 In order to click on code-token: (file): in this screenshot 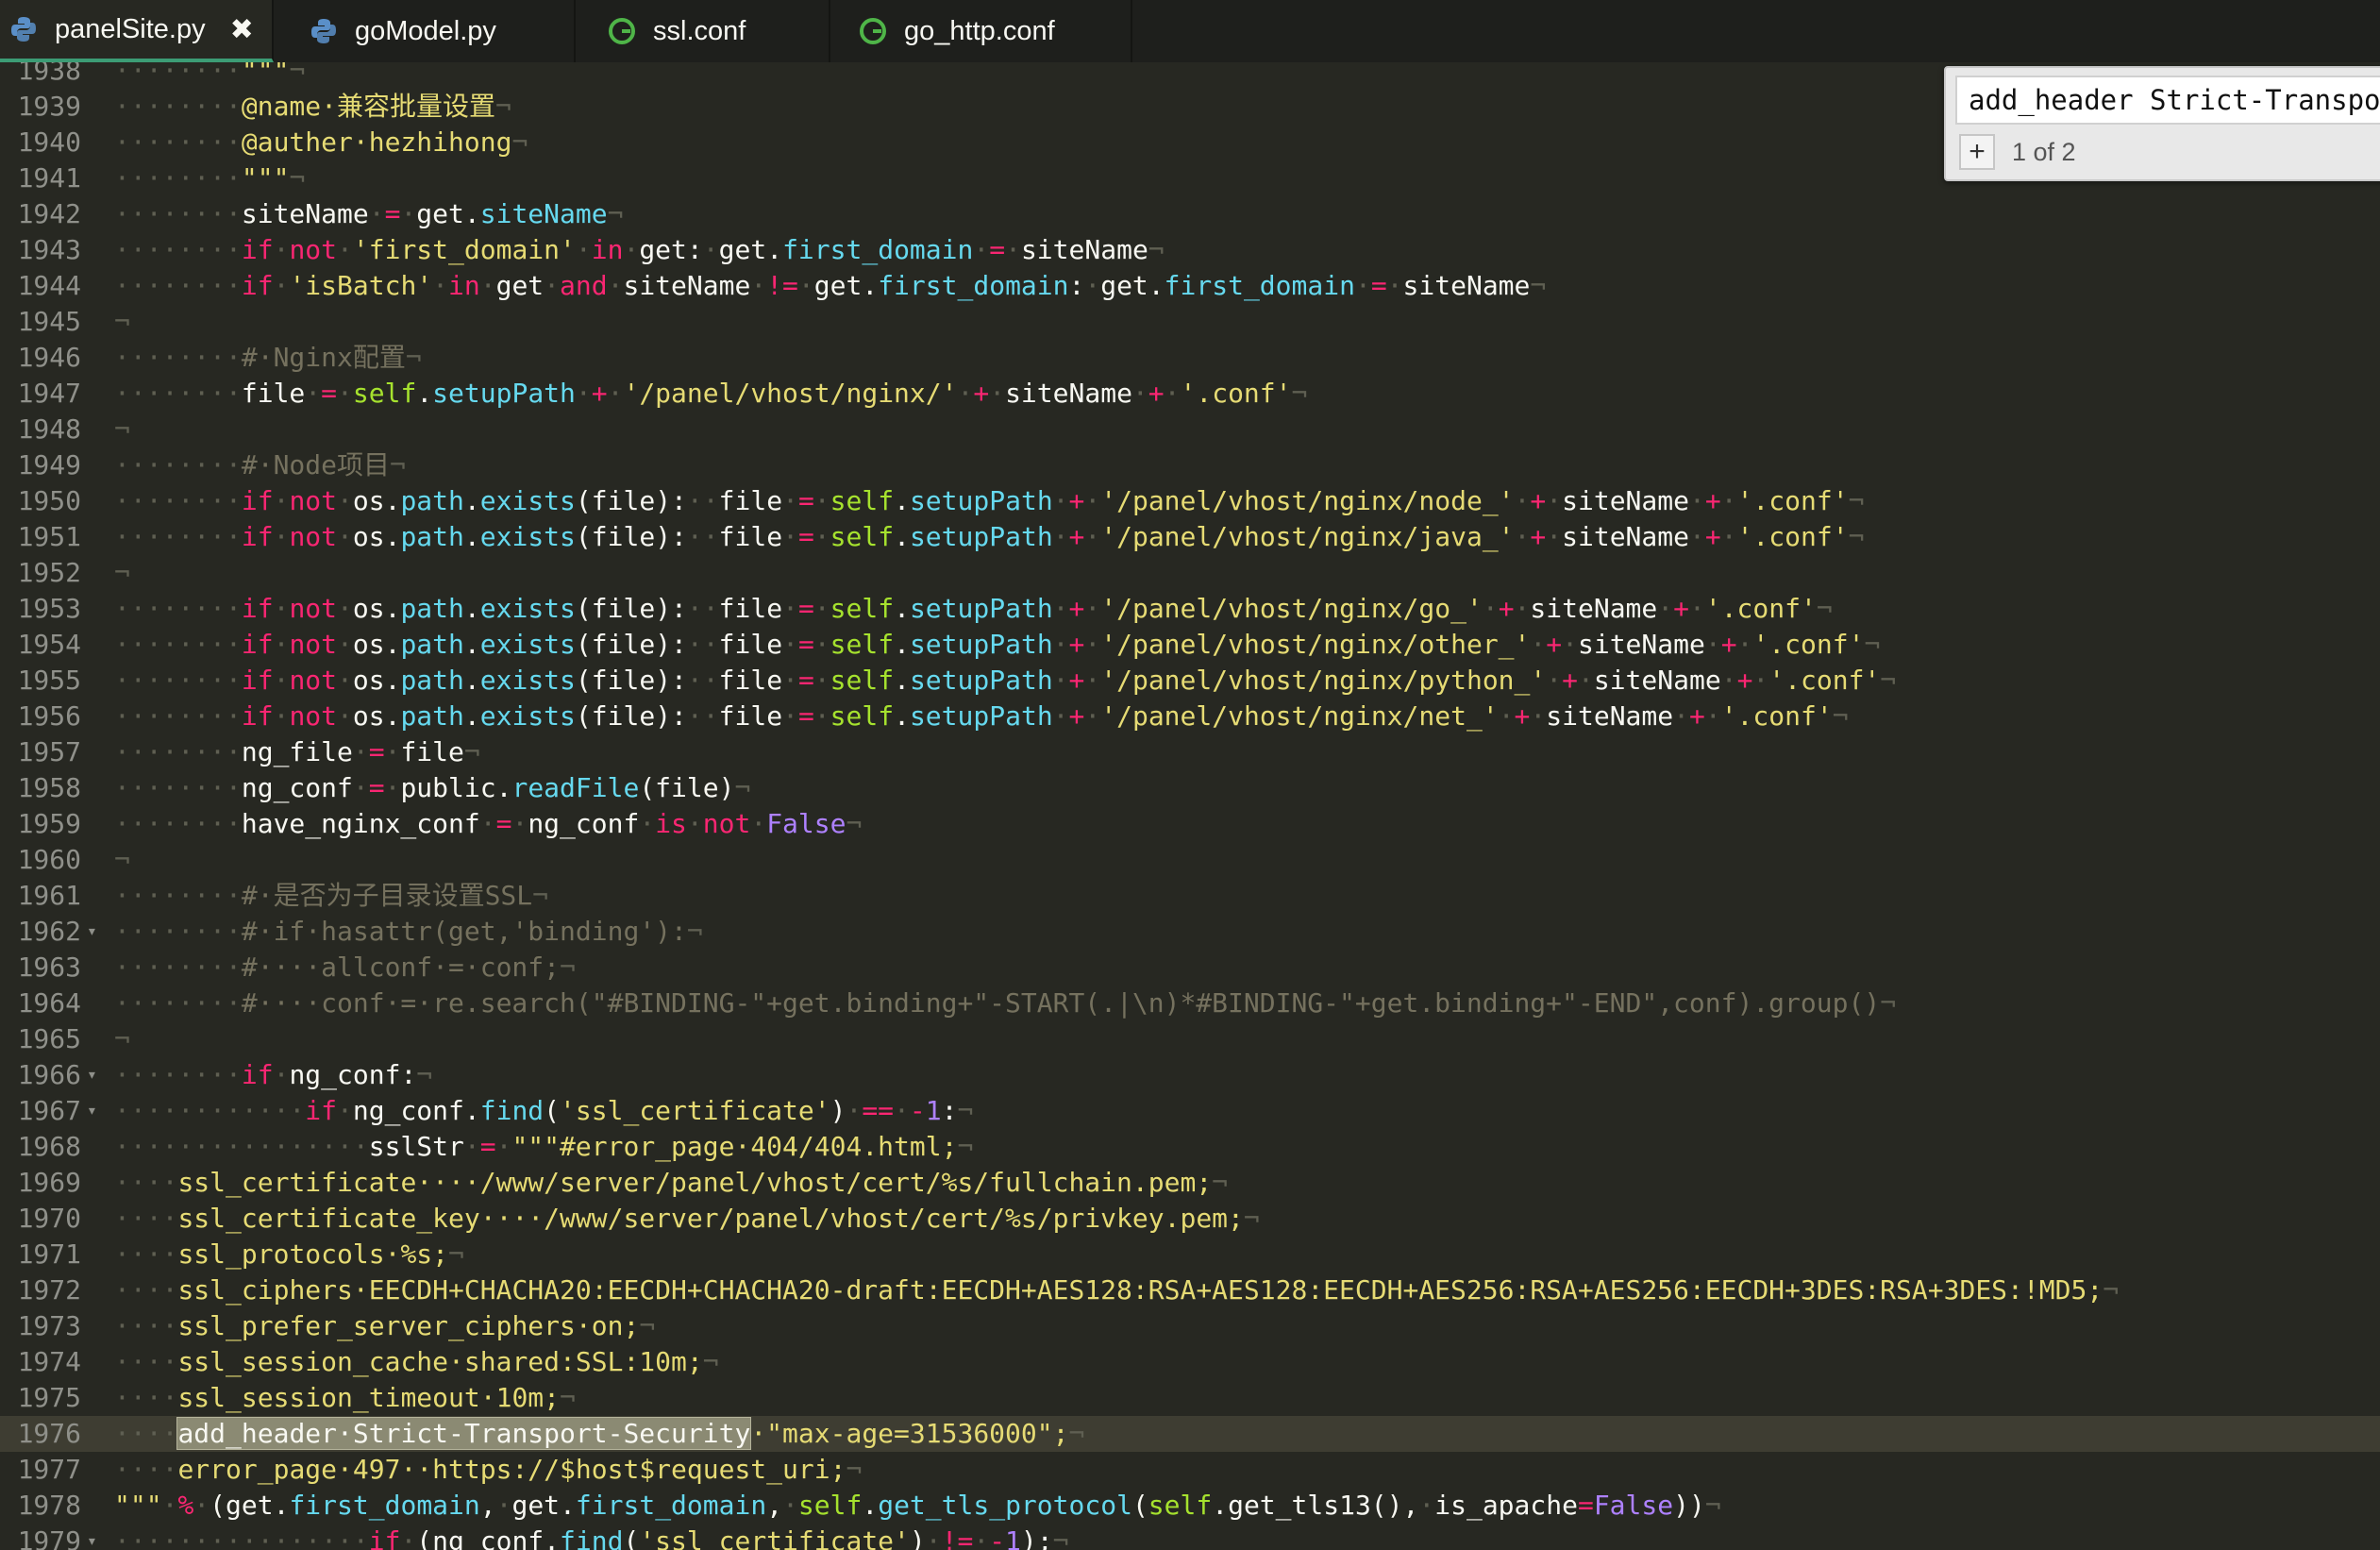, I will do `click(631, 536)`.